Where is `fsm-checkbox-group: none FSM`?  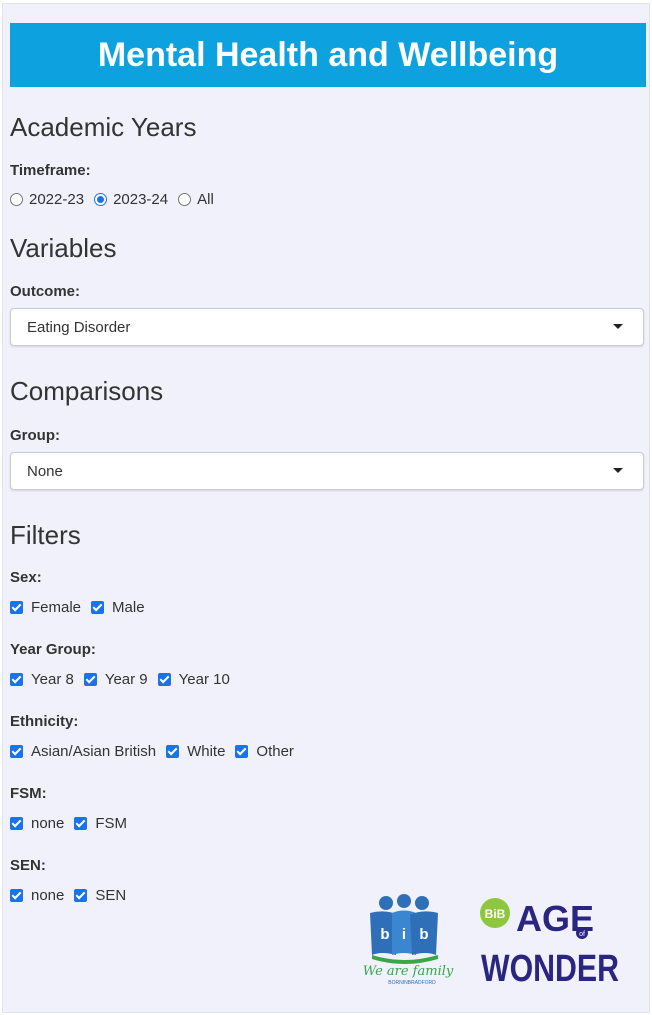 fsm-checkbox-group: none FSM is located at coordinates (73, 823).